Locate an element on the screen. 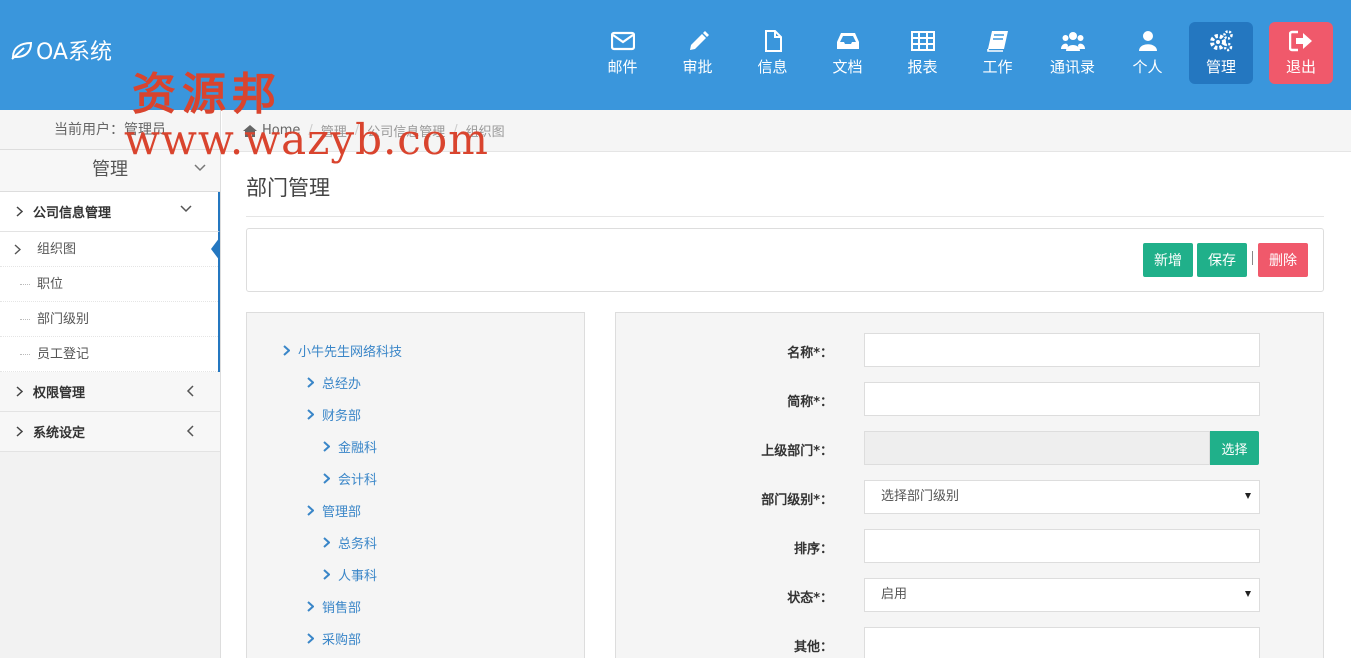 The width and height of the screenshot is (1351, 658). app-title: OA系统 is located at coordinates (74, 52).